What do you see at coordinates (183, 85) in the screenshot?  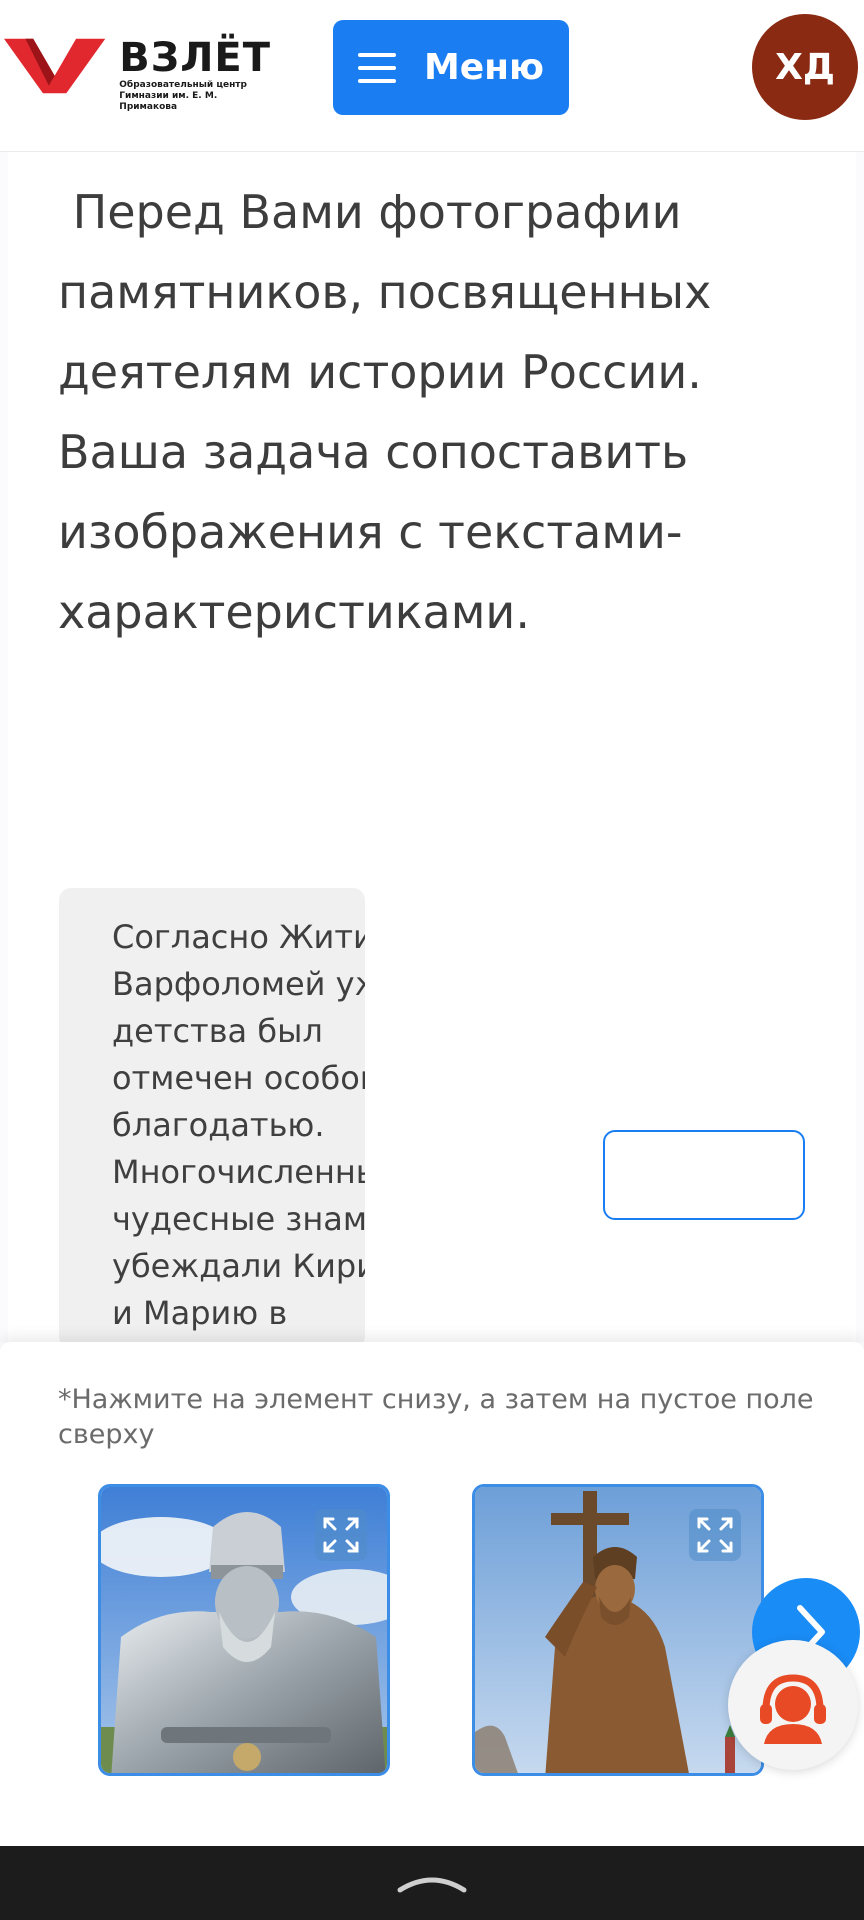 I see `logo-subtitle: Образовательный центр` at bounding box center [183, 85].